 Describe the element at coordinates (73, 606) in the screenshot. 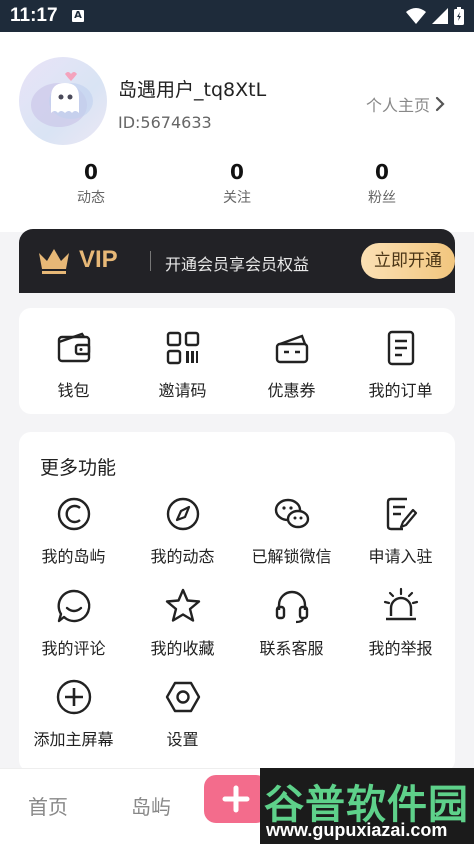

I see `comment-icon` at that location.